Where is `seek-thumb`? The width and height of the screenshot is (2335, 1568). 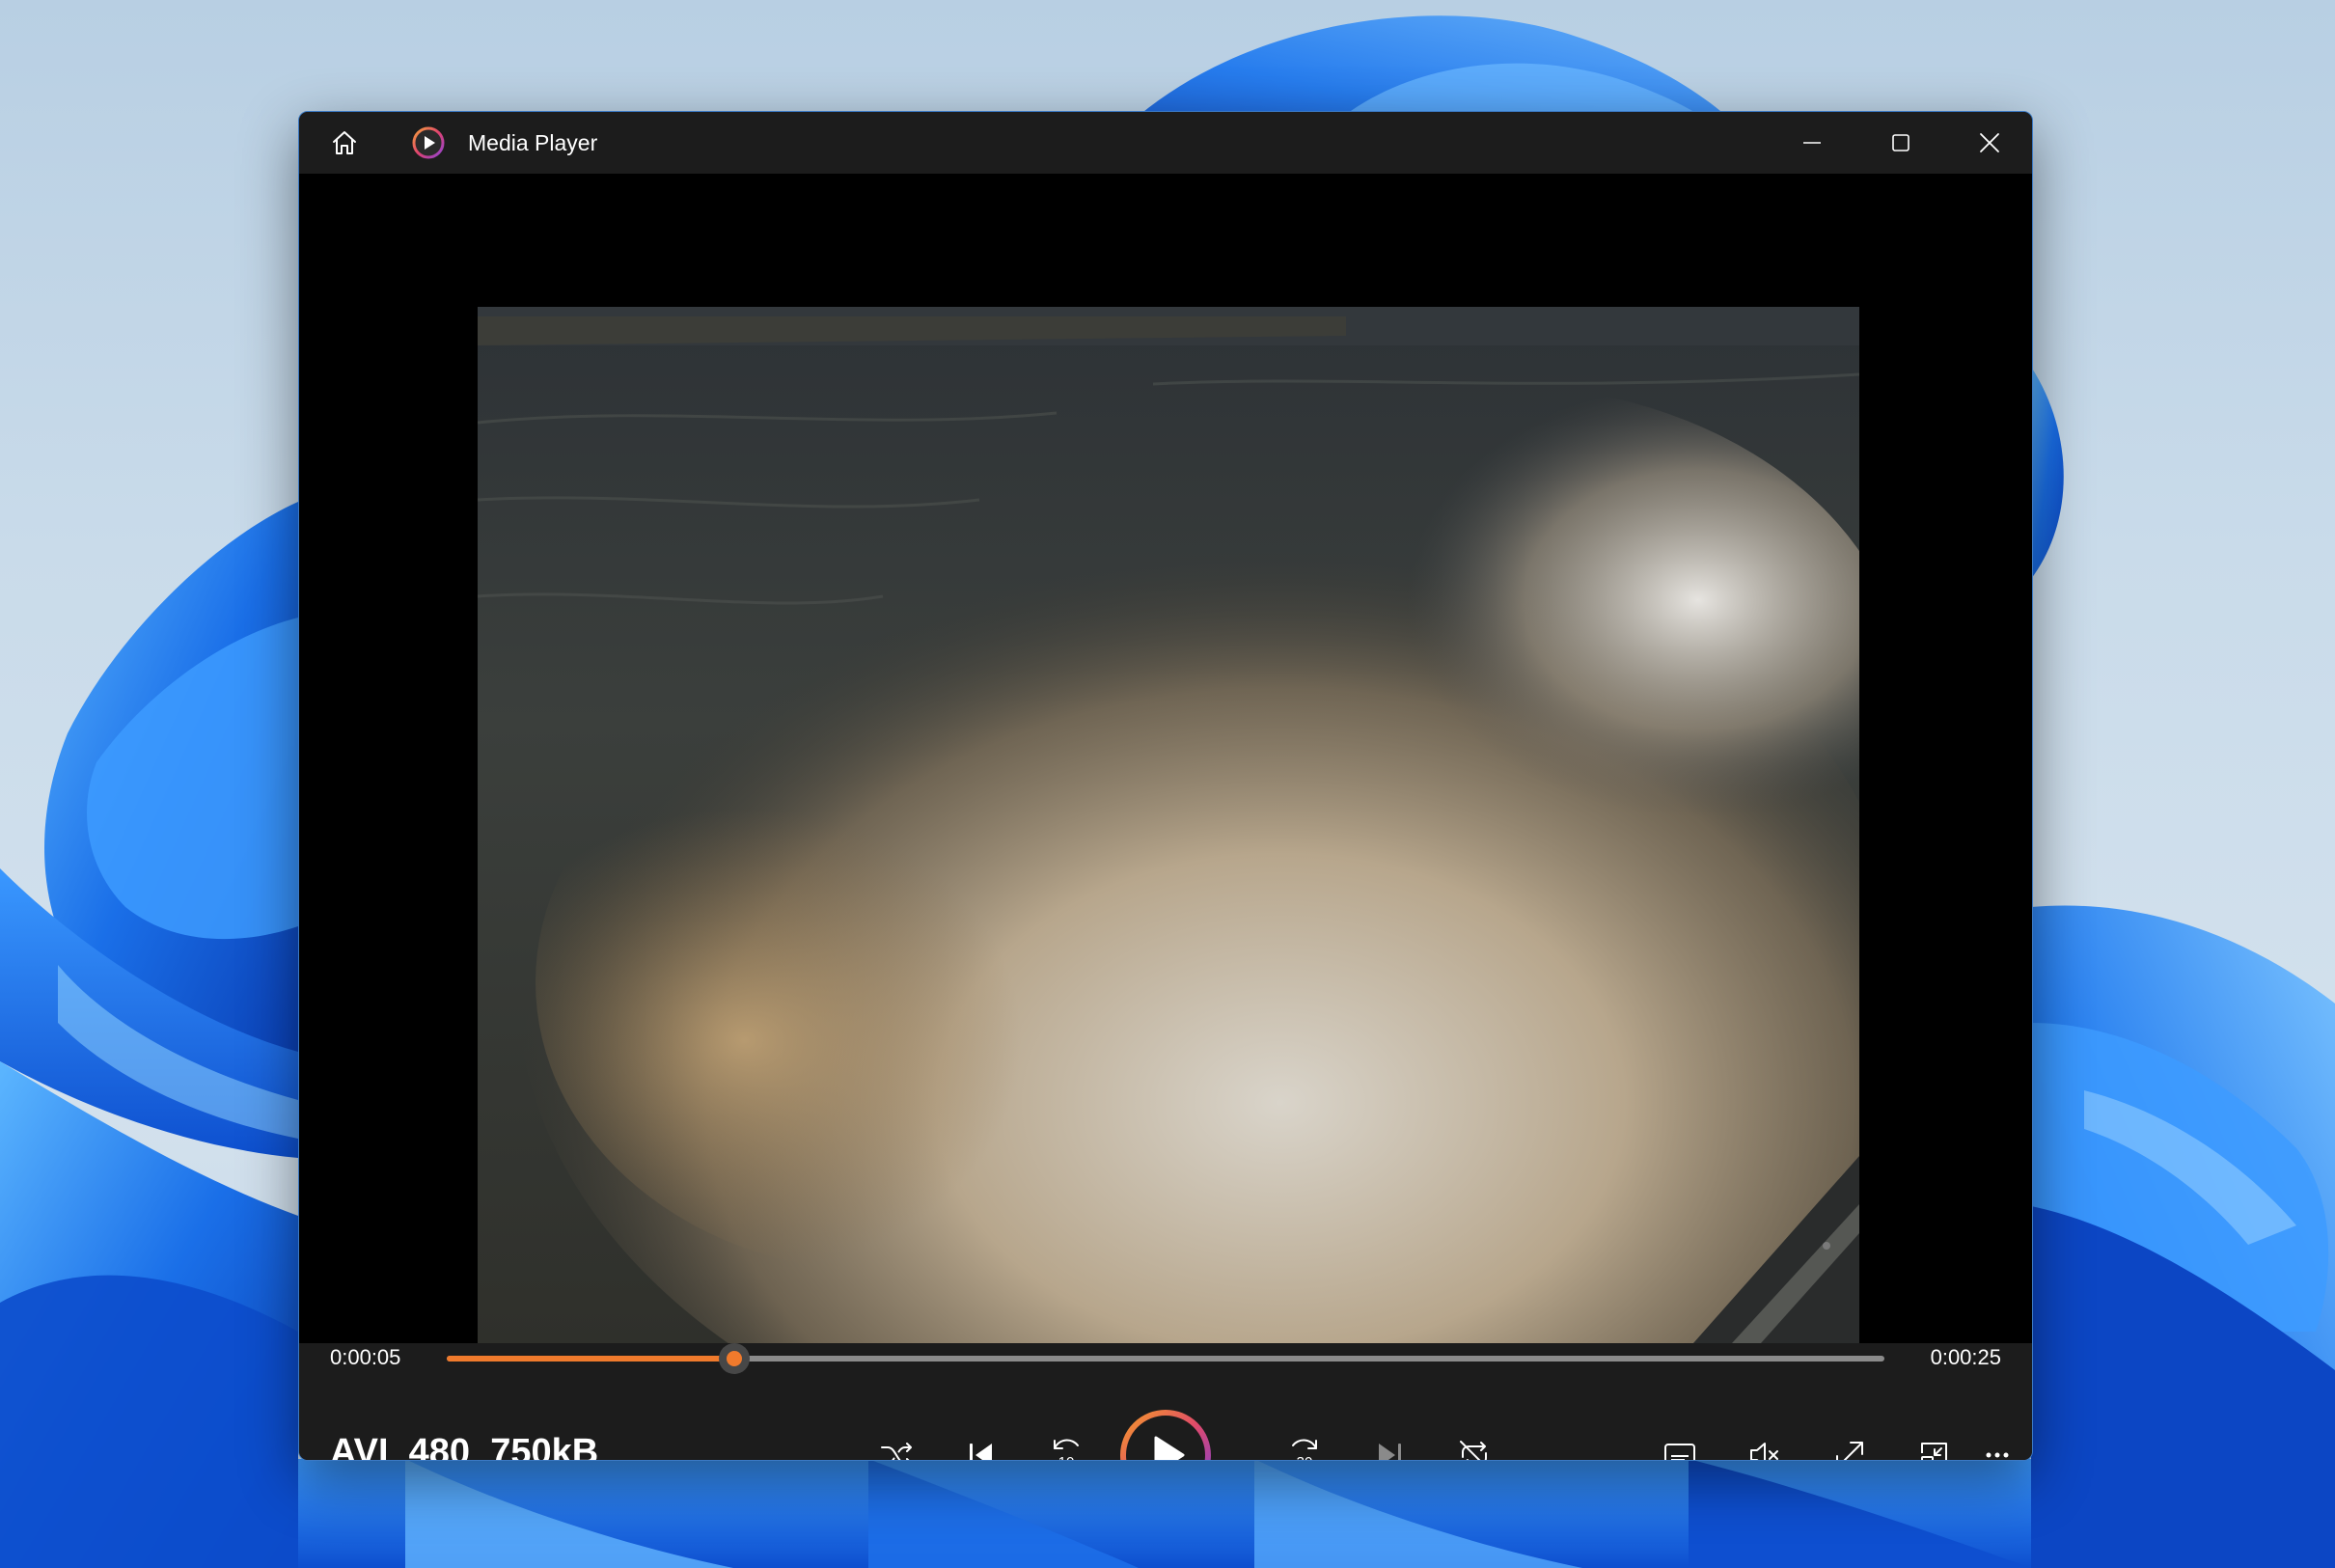 seek-thumb is located at coordinates (734, 1358).